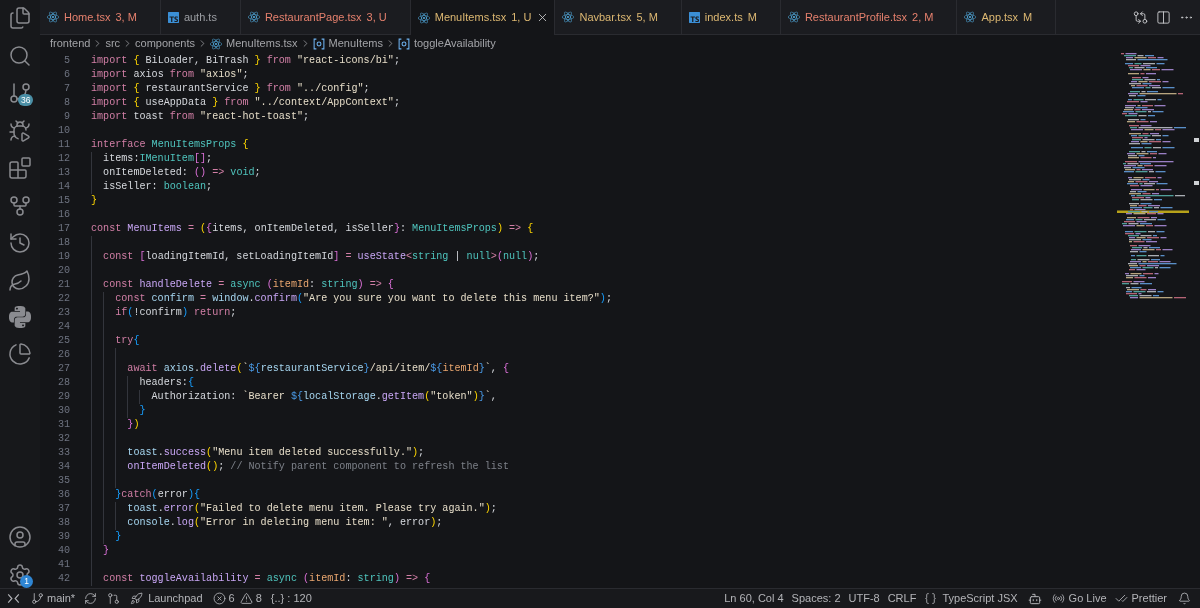 The height and width of the screenshot is (608, 1200). What do you see at coordinates (245, 61) in the screenshot?
I see `code-line: import { BiLoader, BiTrash } from "react-icons/bi";` at bounding box center [245, 61].